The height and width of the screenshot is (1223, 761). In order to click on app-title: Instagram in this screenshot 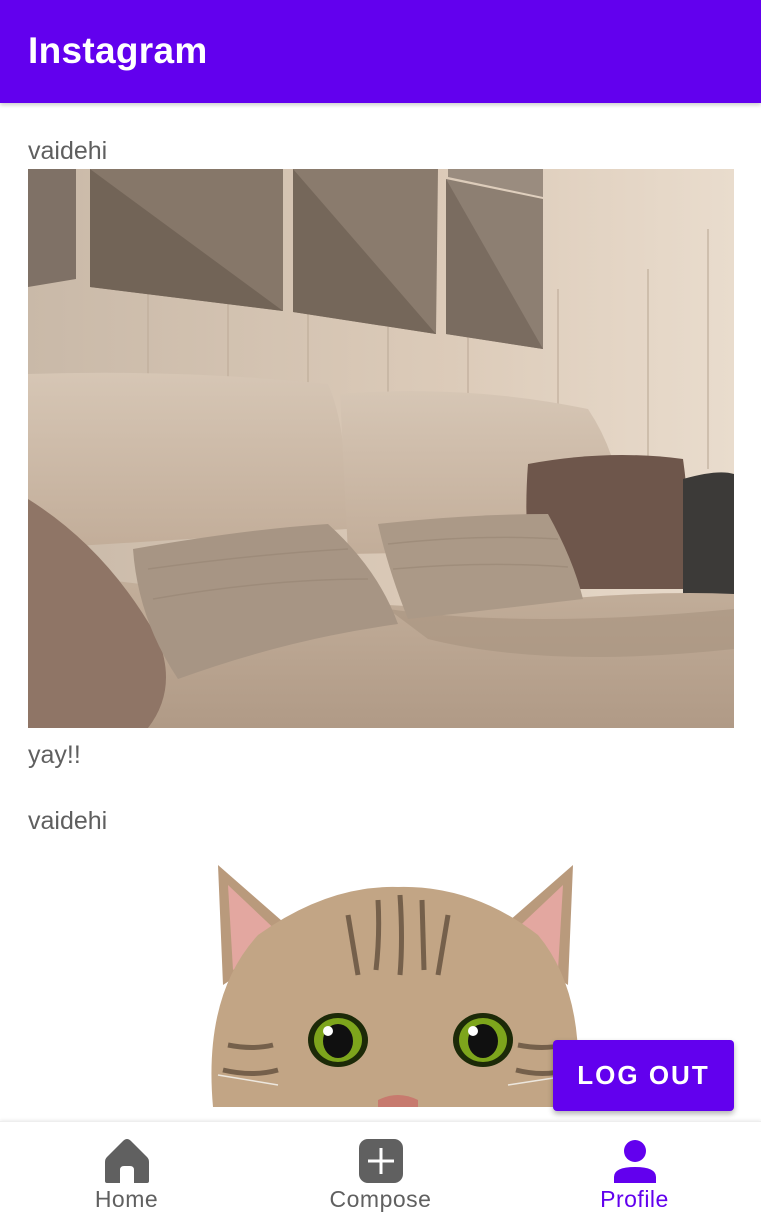, I will do `click(118, 50)`.